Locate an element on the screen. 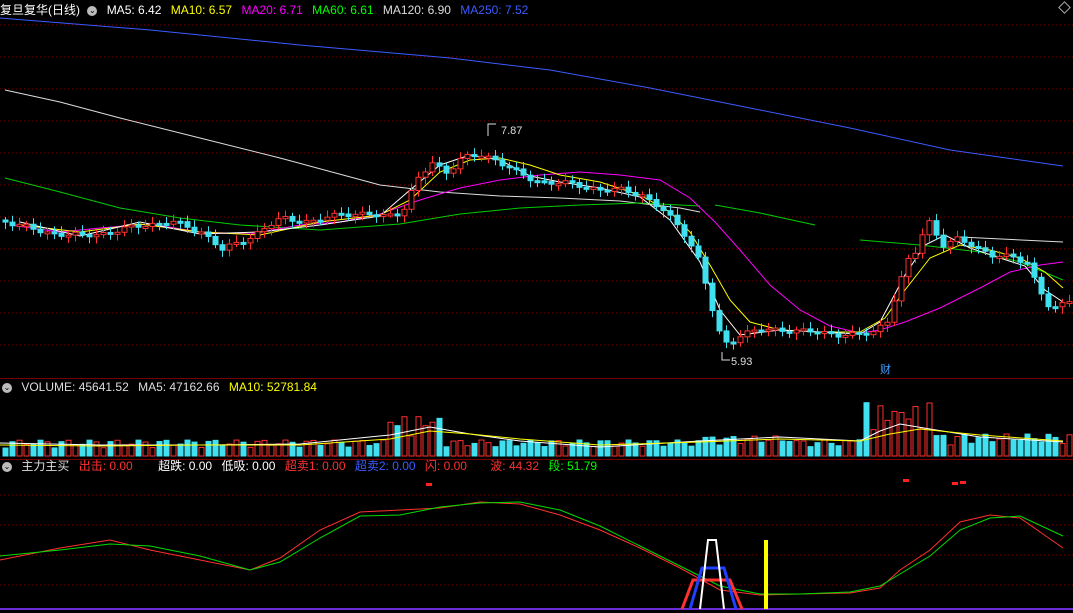 The image size is (1073, 613). volume-chart is located at coordinates (536, 419).